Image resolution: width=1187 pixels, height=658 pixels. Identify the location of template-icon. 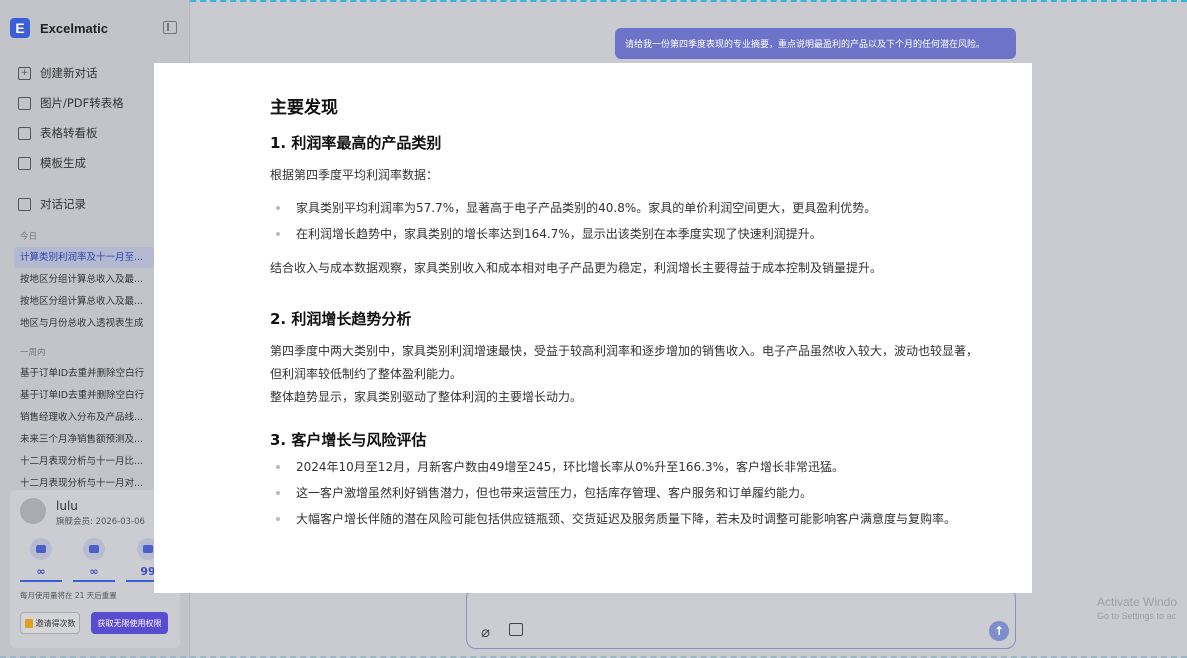
(24, 163).